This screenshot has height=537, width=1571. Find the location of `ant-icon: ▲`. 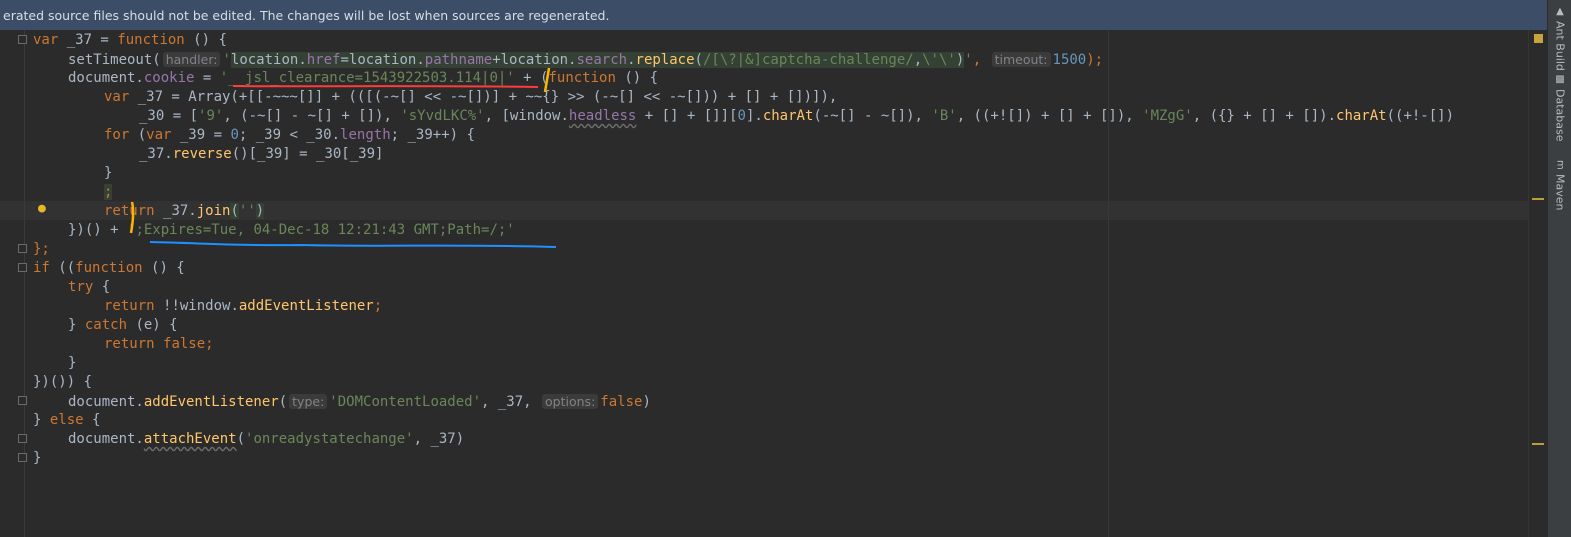

ant-icon: ▲ is located at coordinates (1560, 11).